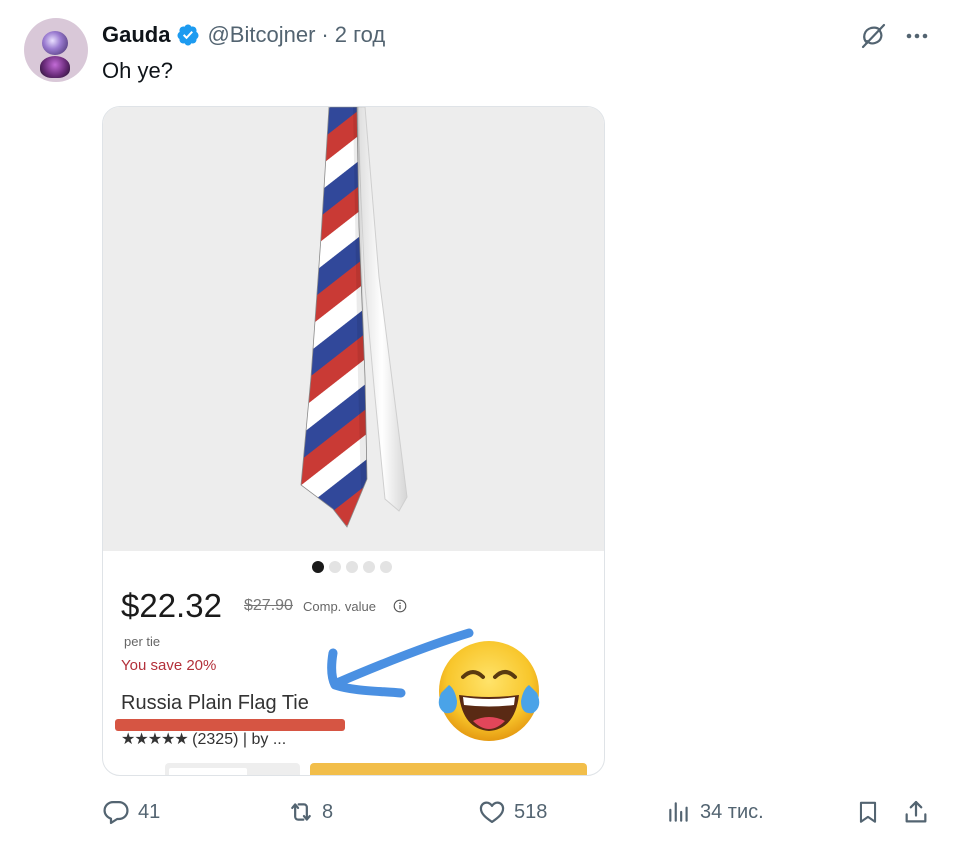 The height and width of the screenshot is (846, 954). Describe the element at coordinates (492, 812) in the screenshot. I see `heart-icon` at that location.